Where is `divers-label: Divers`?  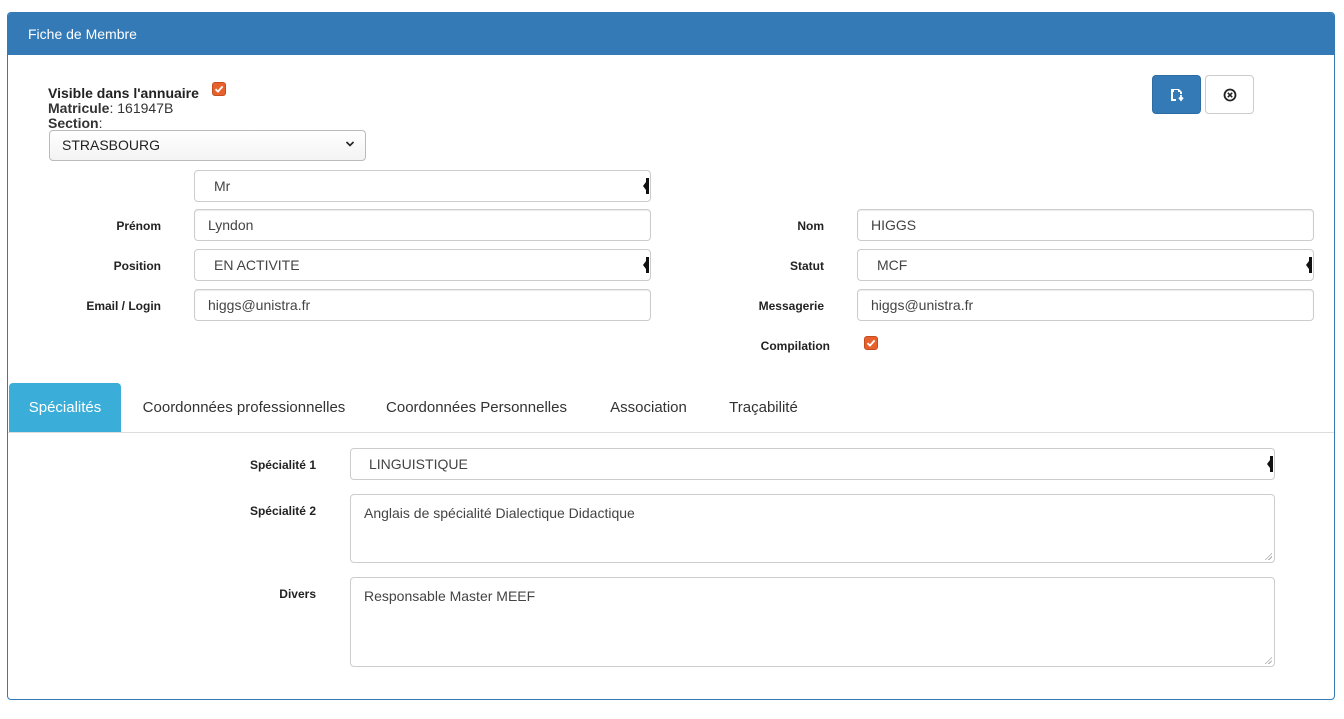 divers-label: Divers is located at coordinates (297, 594).